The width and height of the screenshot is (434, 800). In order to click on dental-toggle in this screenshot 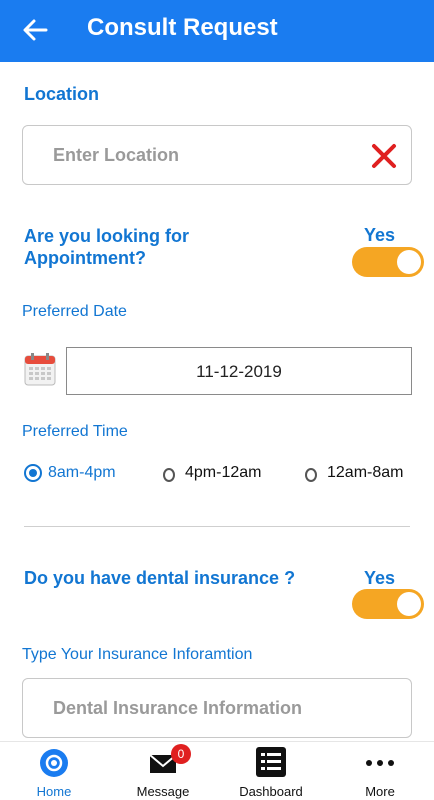, I will do `click(388, 604)`.